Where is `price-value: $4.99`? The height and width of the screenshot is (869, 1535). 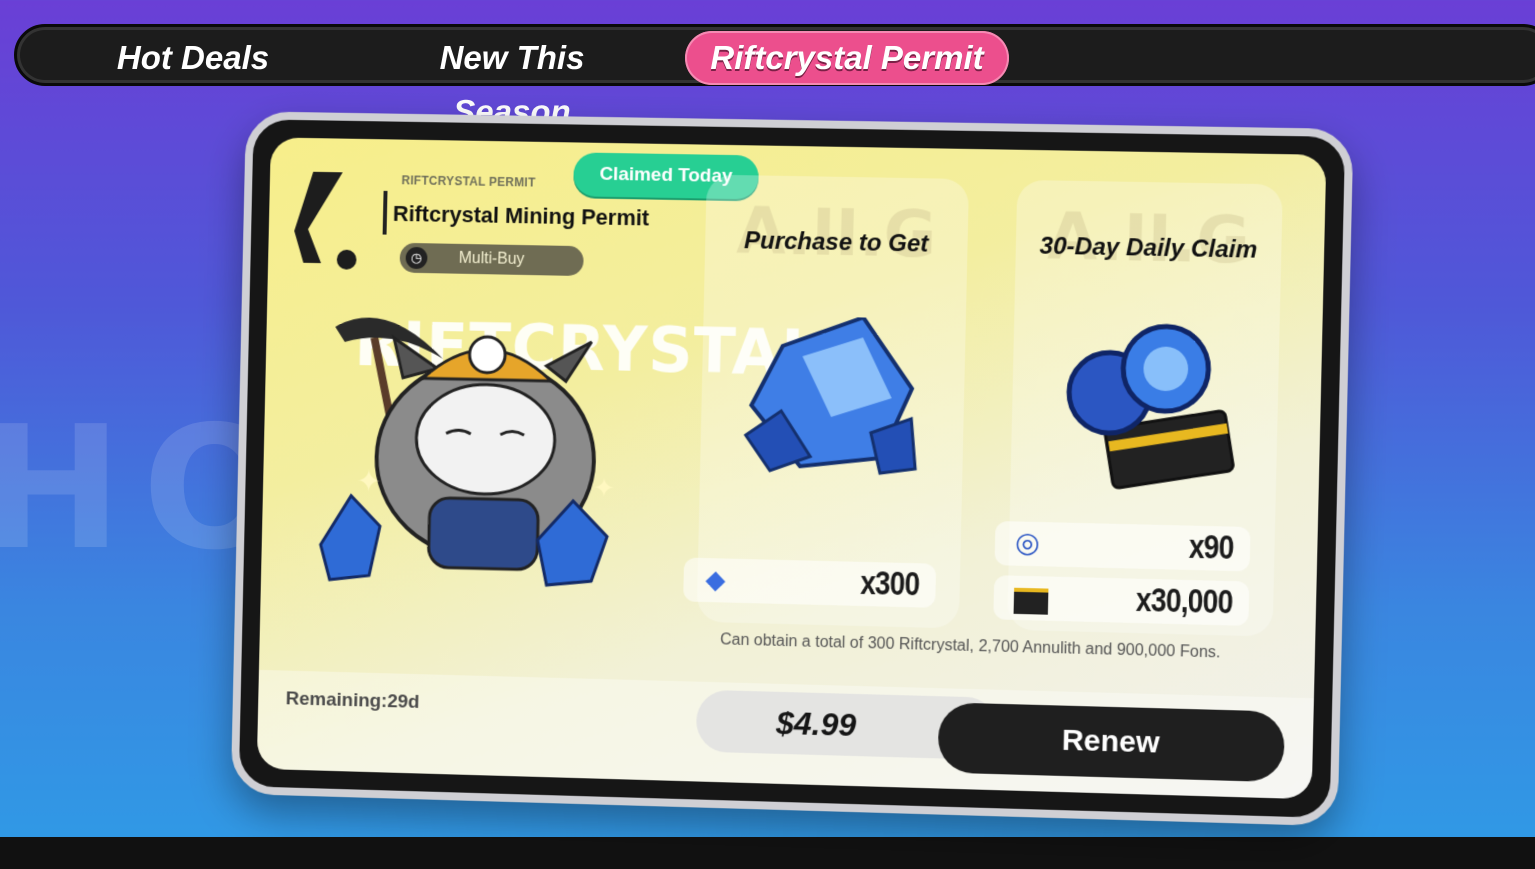
price-value: $4.99 is located at coordinates (816, 724).